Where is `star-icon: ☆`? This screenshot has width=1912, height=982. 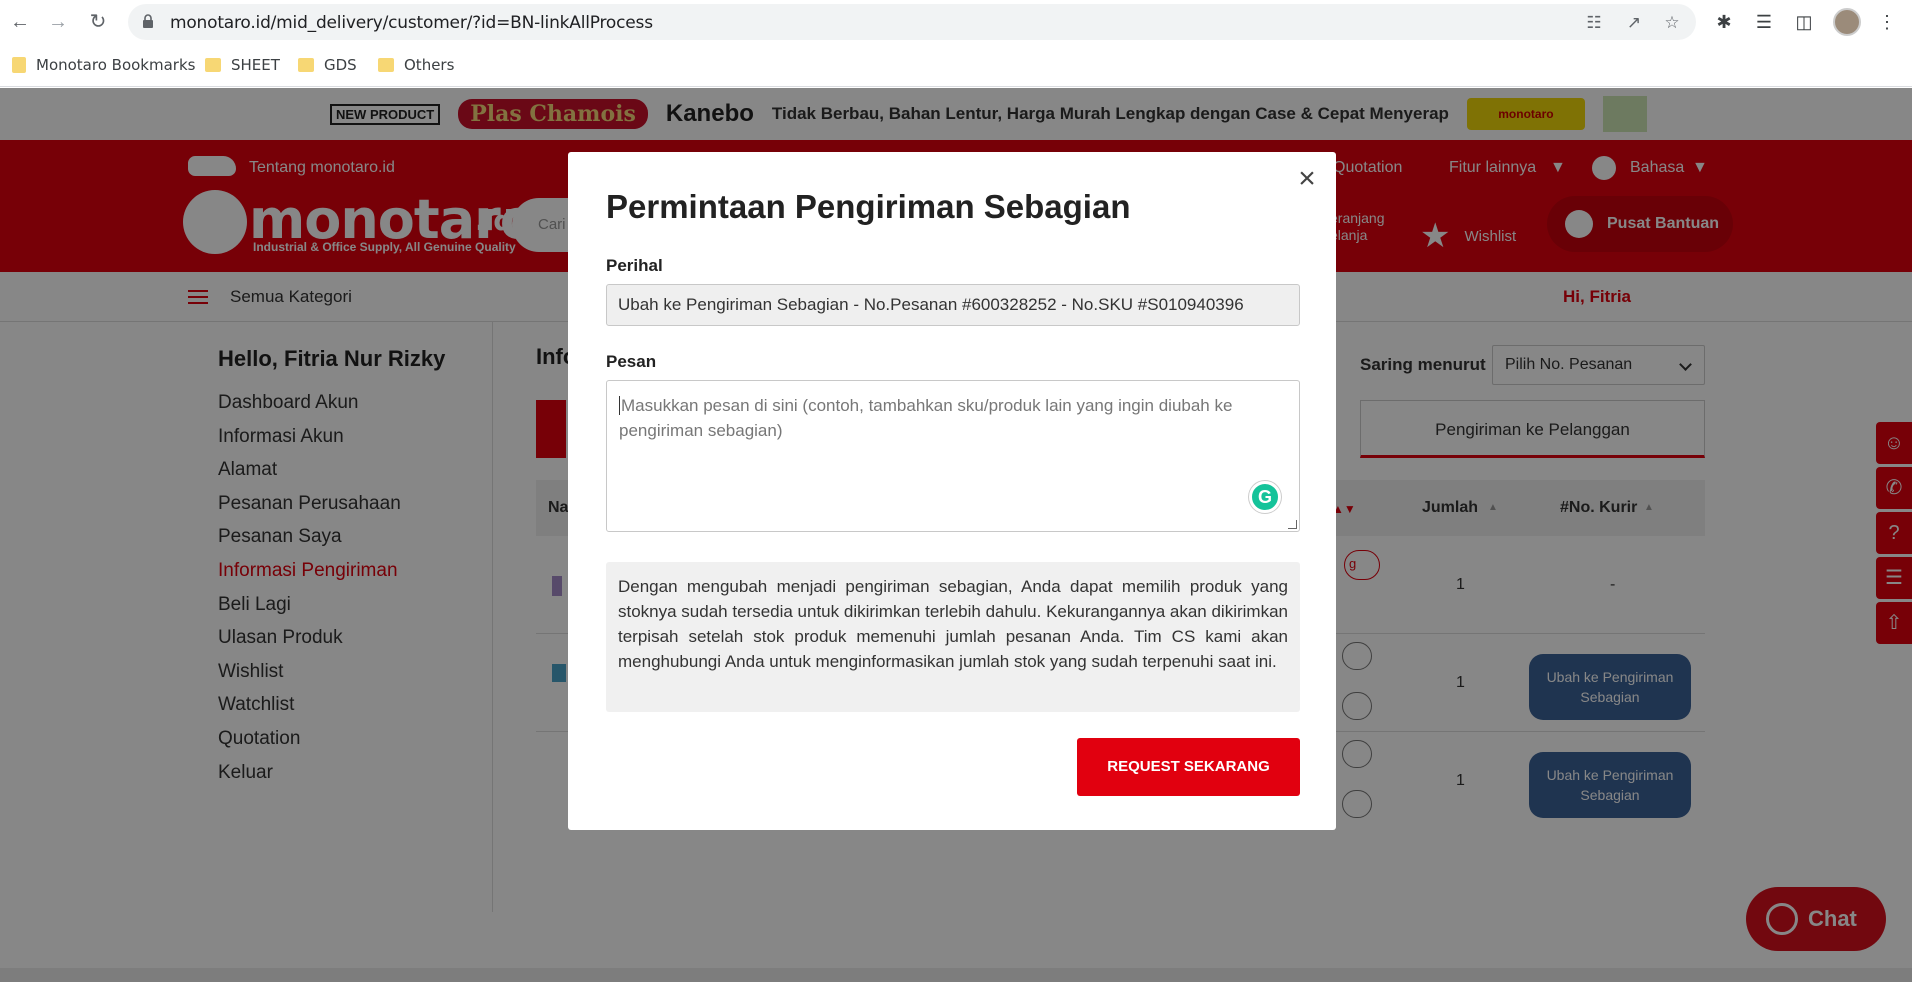 star-icon: ☆ is located at coordinates (1672, 23).